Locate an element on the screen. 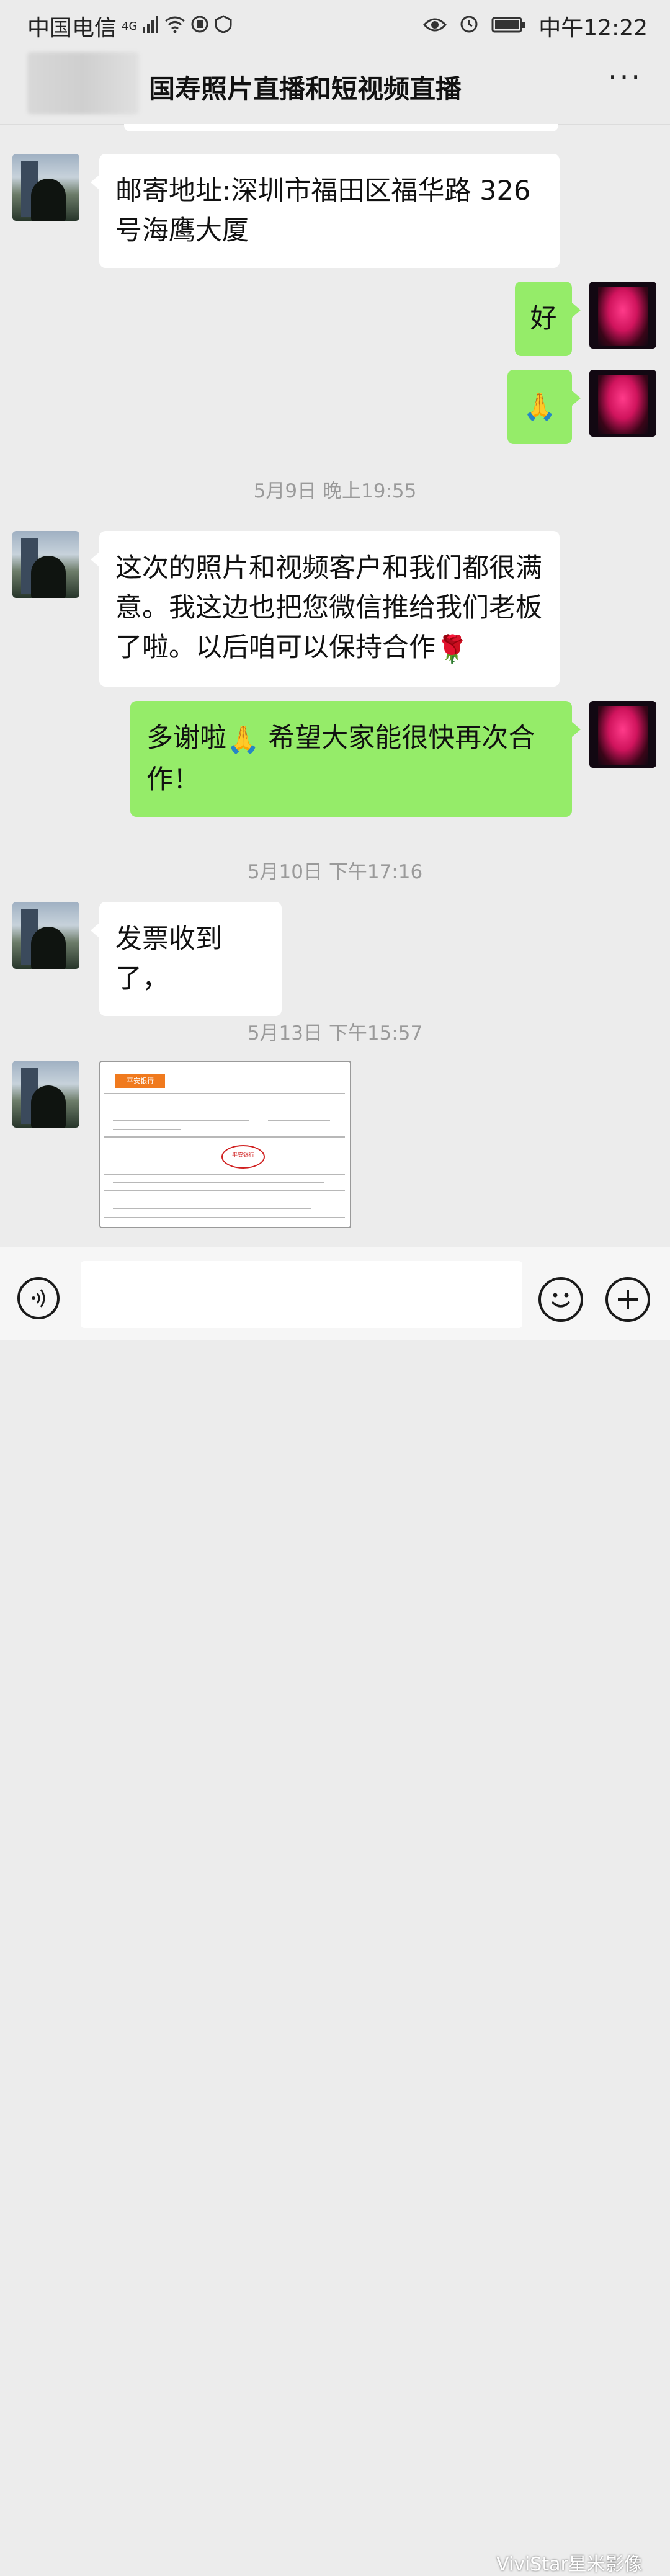  message-bubble-outgoing: 好 is located at coordinates (548, 319).